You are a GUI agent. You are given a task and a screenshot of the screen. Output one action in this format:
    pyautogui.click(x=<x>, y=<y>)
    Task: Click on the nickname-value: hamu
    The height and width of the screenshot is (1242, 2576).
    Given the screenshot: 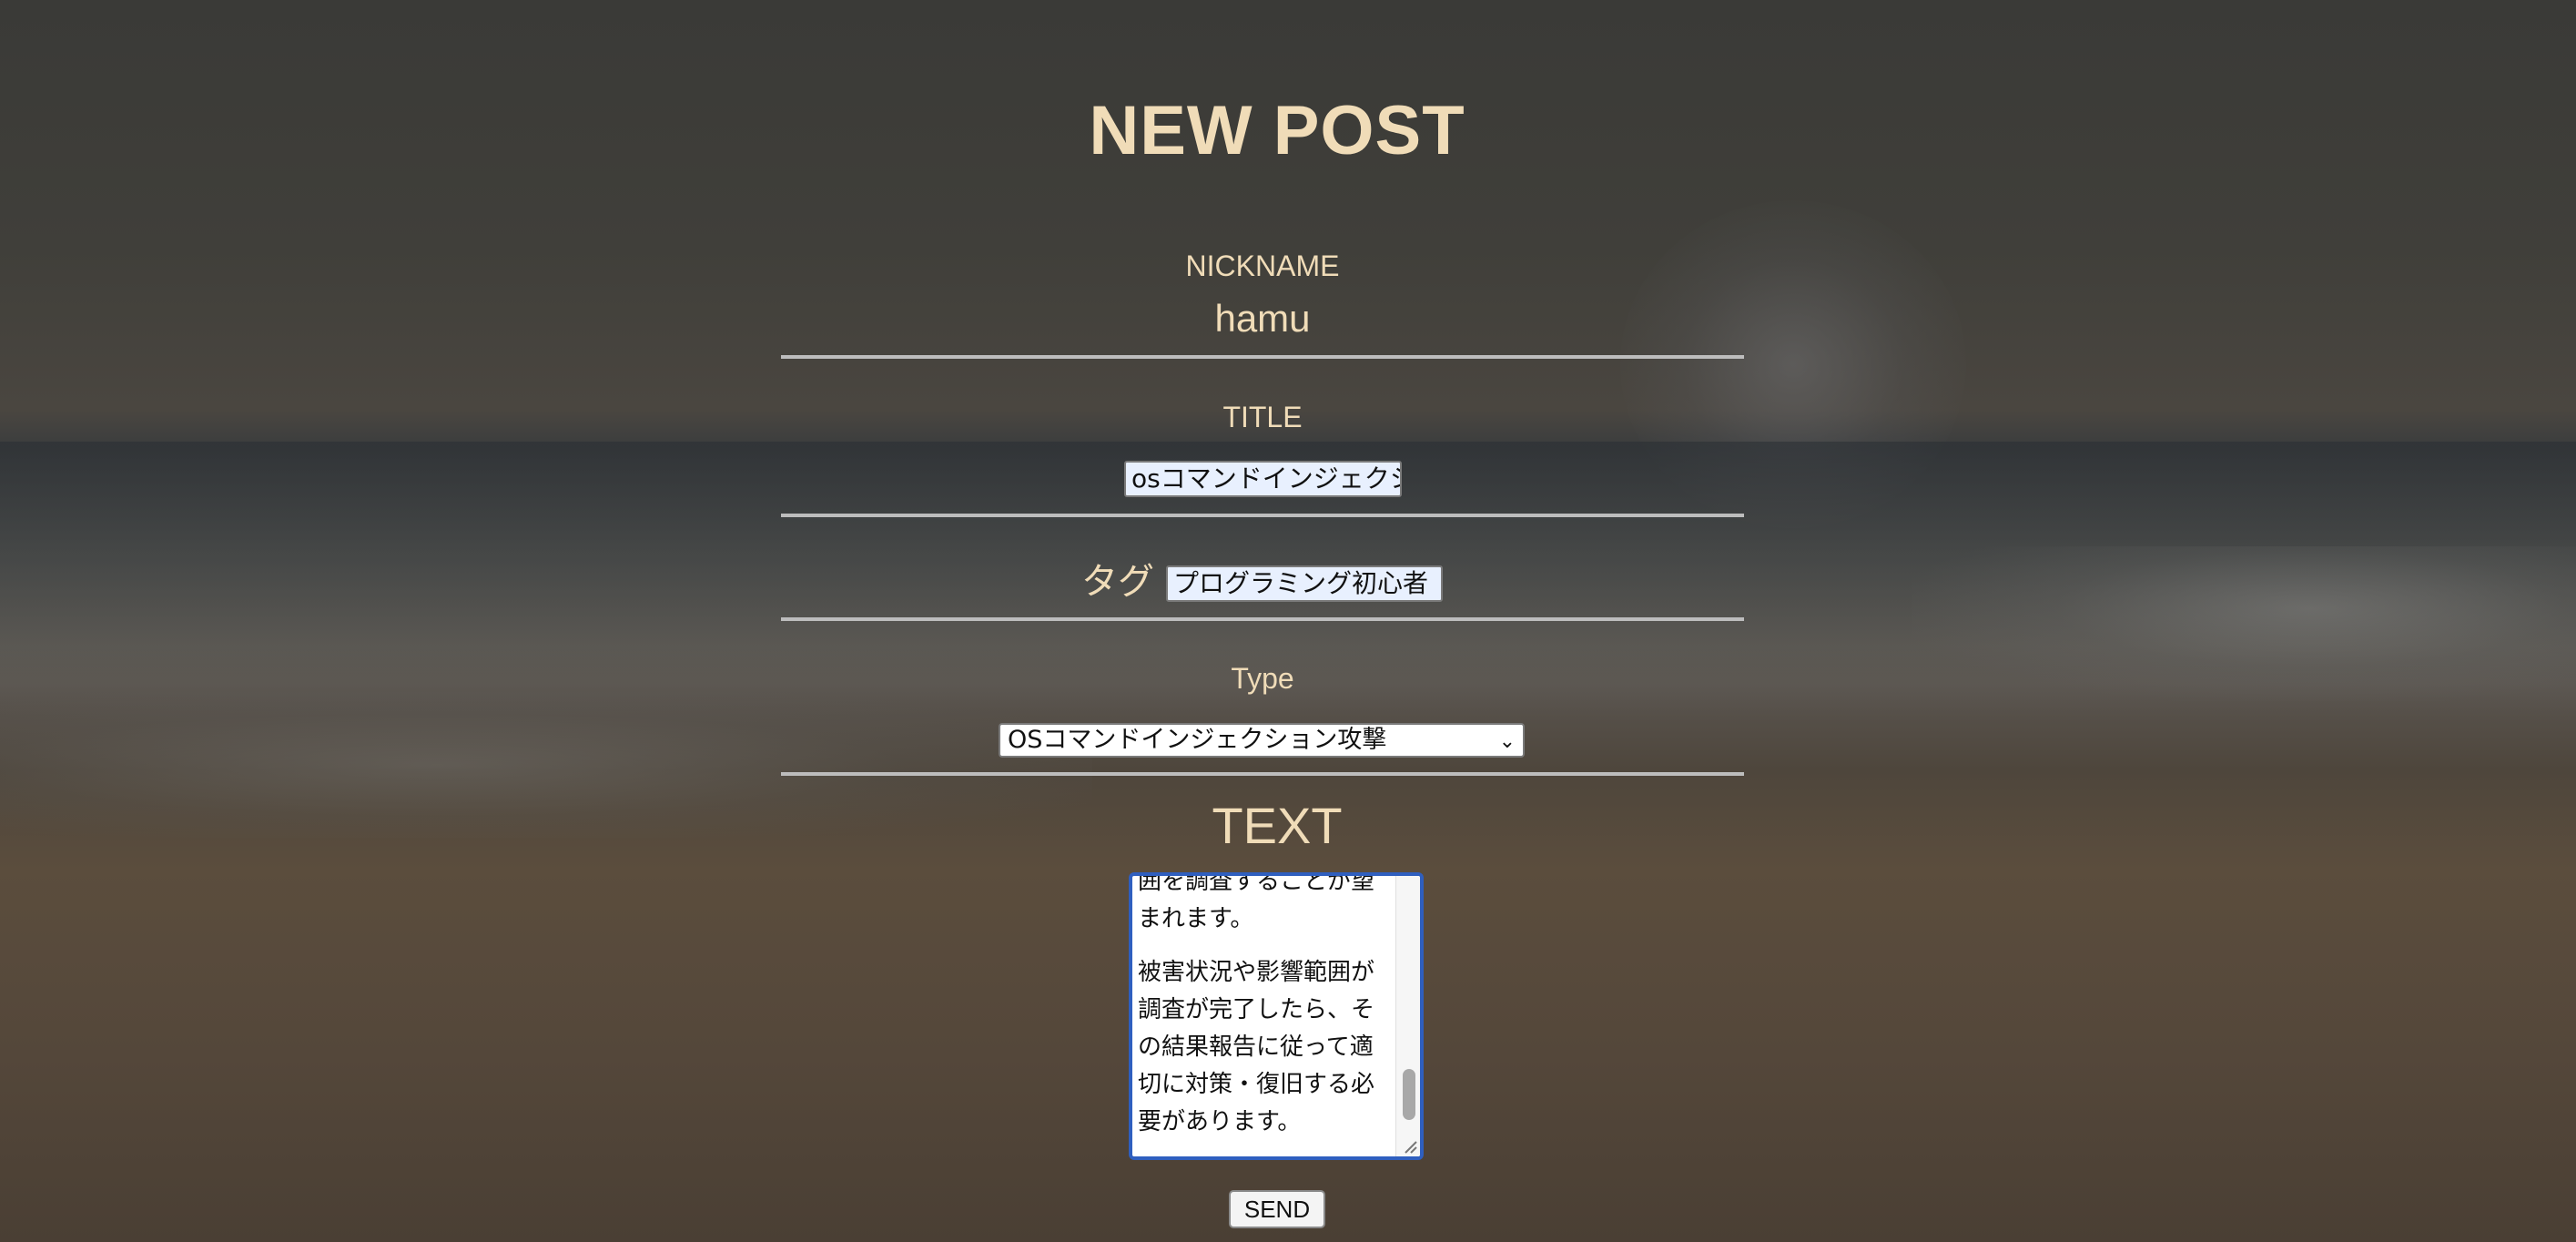 What is the action you would take?
    pyautogui.click(x=1262, y=318)
    